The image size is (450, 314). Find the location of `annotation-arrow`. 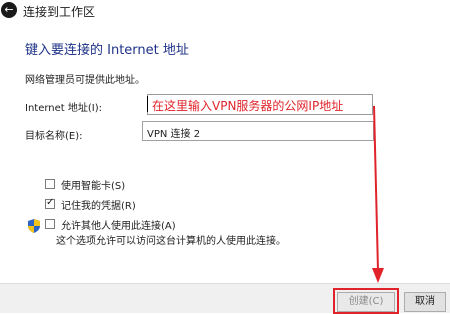

annotation-arrow is located at coordinates (378, 194).